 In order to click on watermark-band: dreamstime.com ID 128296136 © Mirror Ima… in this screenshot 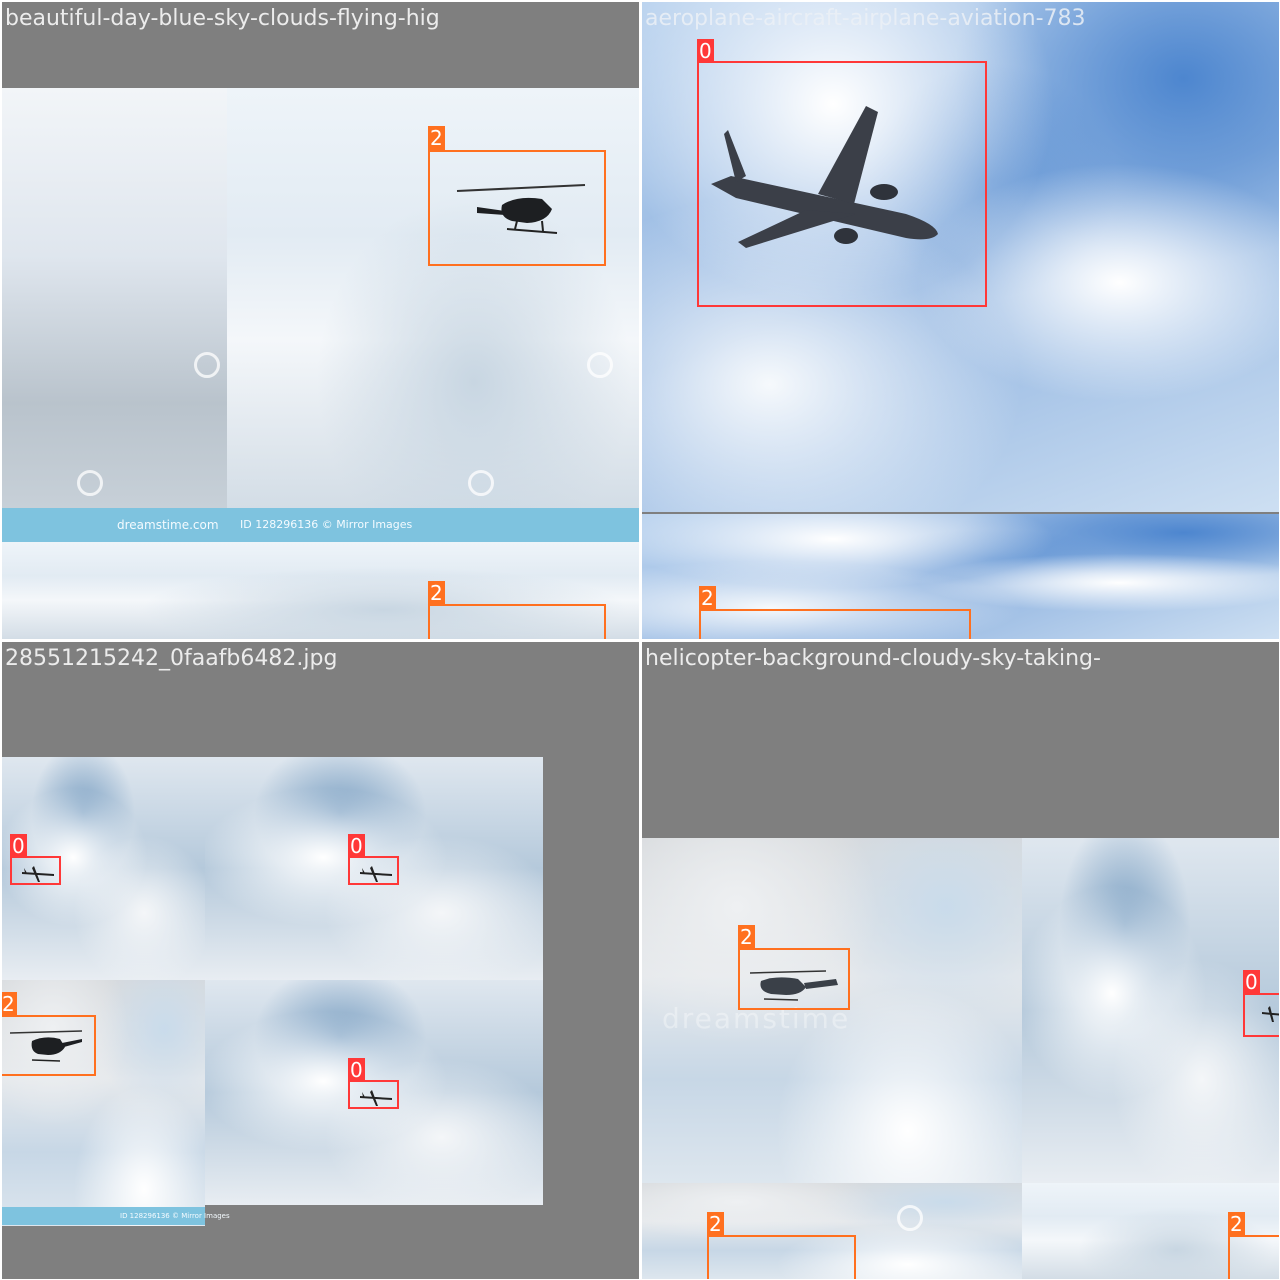, I will do `click(320, 525)`.